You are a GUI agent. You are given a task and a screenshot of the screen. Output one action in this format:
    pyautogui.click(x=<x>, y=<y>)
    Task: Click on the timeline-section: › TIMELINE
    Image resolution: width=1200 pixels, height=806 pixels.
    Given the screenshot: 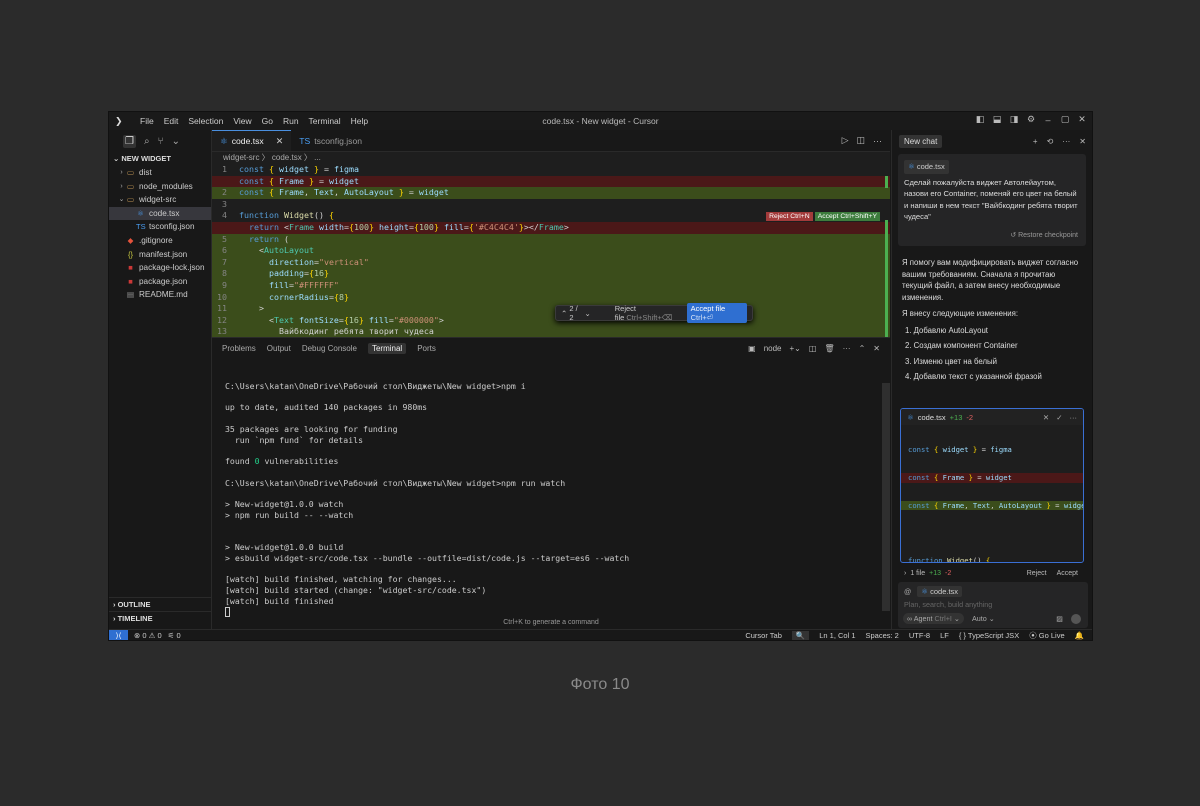 What is the action you would take?
    pyautogui.click(x=160, y=617)
    